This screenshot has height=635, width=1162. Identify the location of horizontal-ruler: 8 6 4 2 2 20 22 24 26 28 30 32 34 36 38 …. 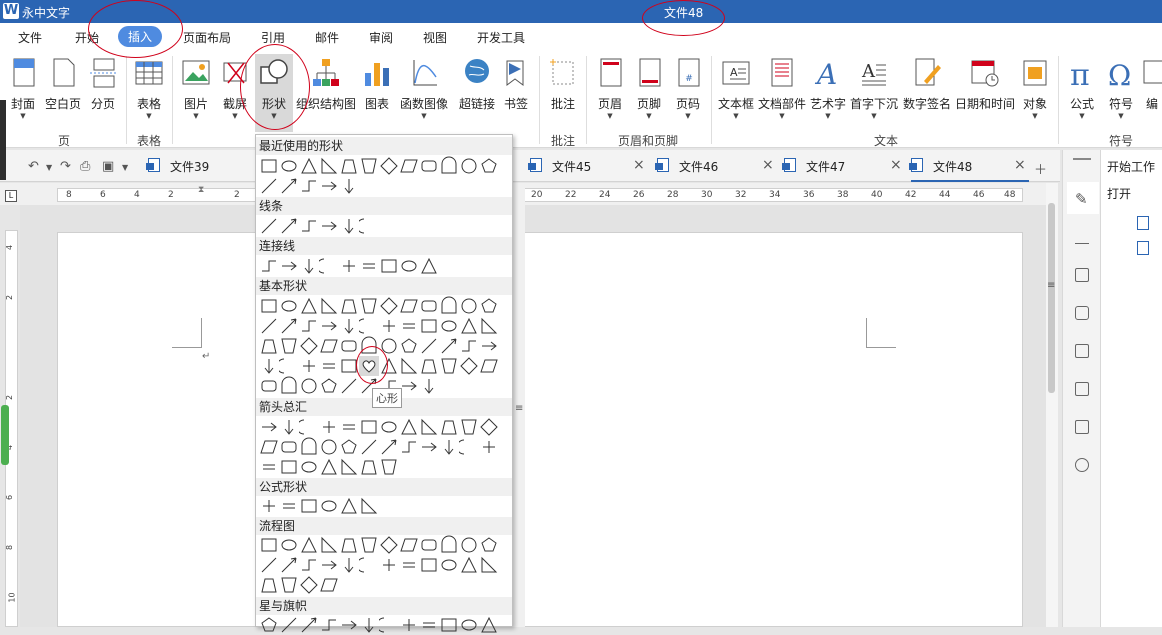
(540, 193).